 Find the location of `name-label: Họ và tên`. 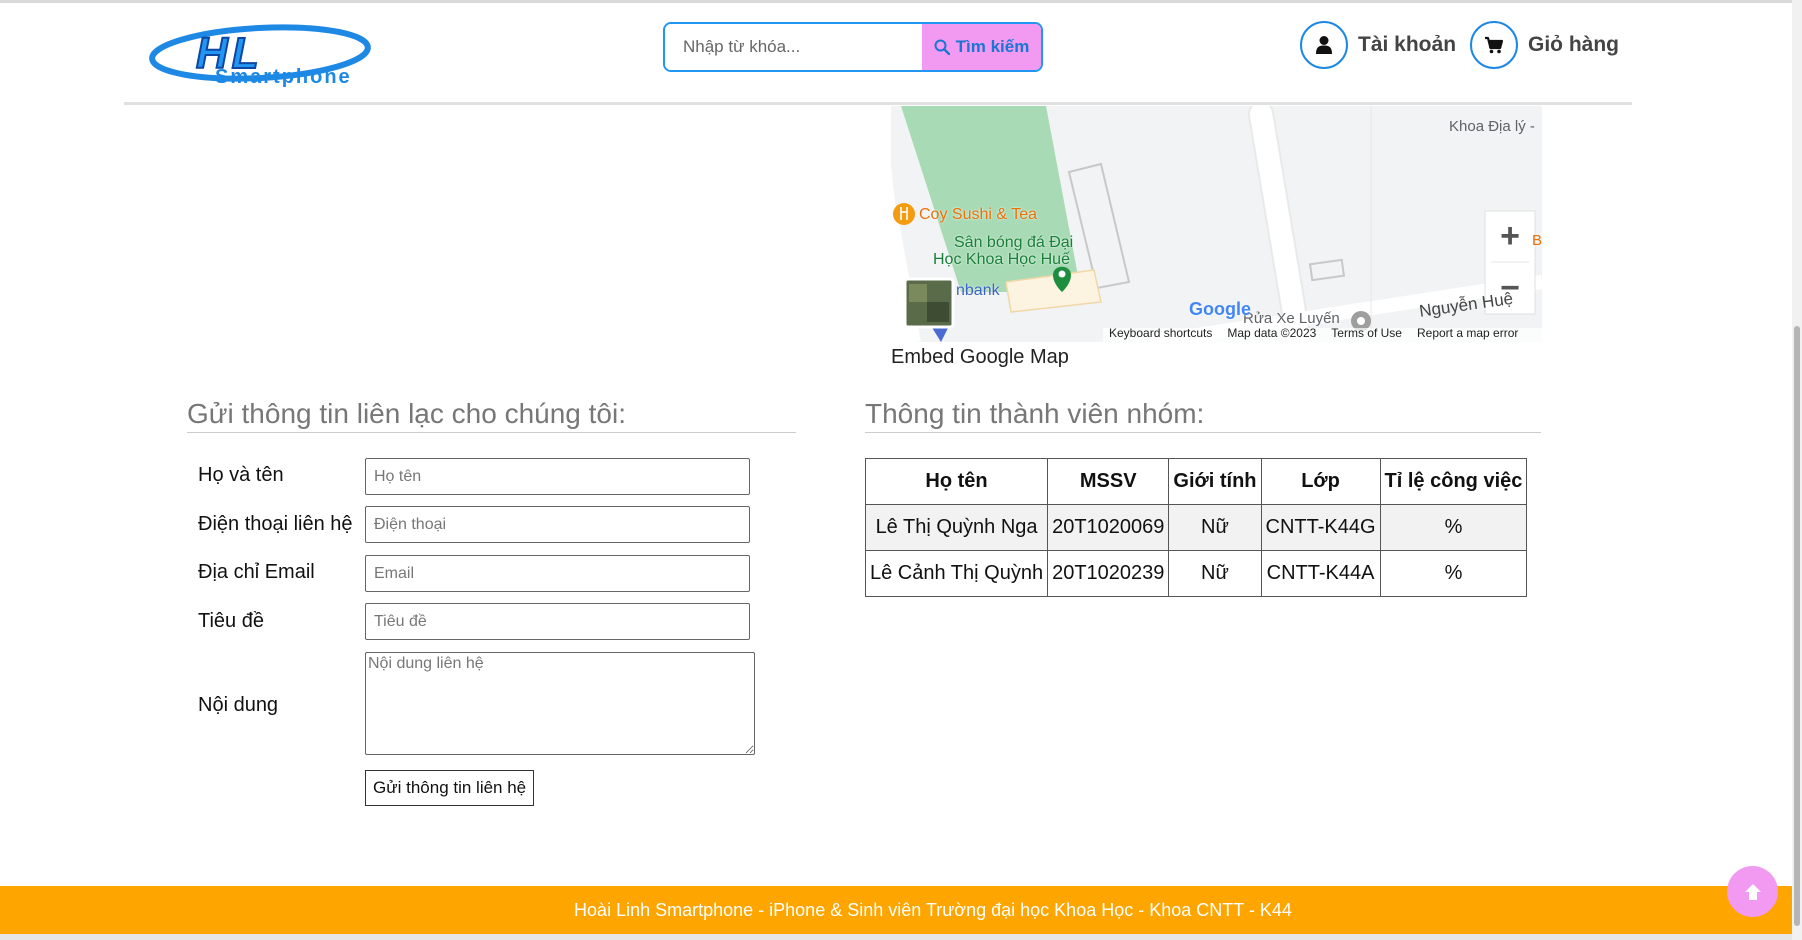

name-label: Họ và tên is located at coordinates (241, 475).